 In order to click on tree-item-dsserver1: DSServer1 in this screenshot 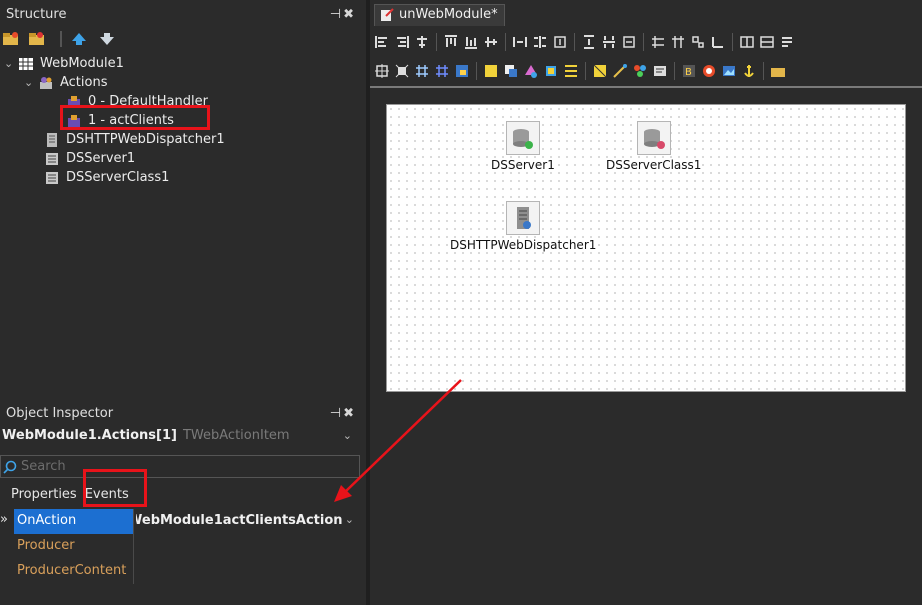, I will do `click(89, 158)`.